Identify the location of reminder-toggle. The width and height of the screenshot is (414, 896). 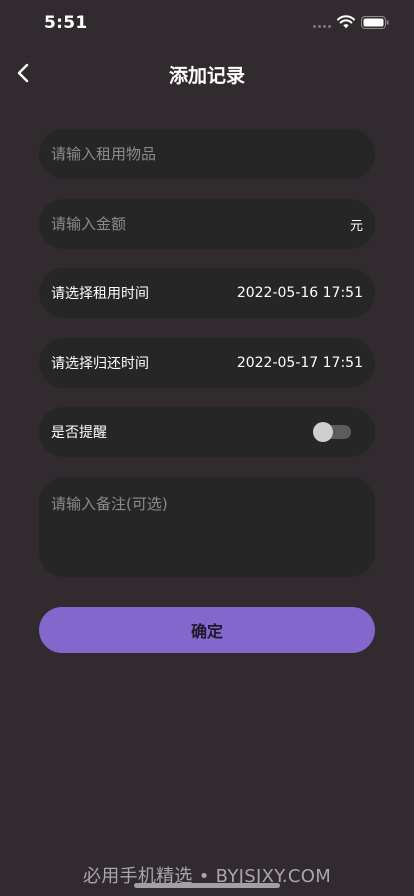
(332, 432).